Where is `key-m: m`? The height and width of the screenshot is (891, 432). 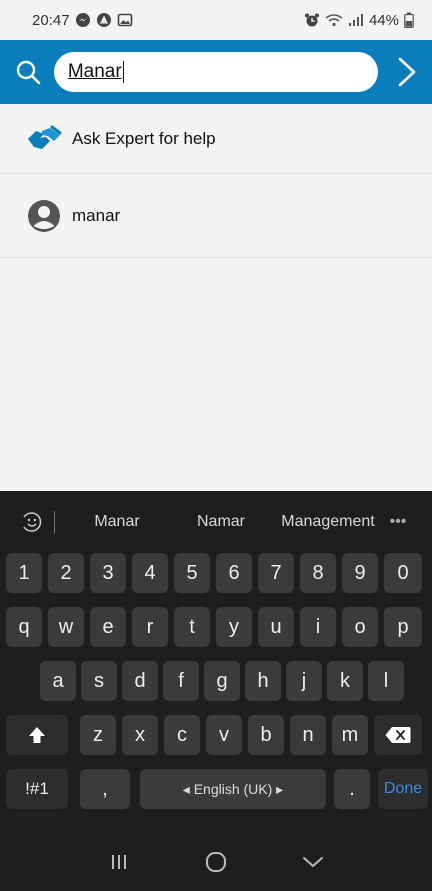
key-m: m is located at coordinates (350, 735).